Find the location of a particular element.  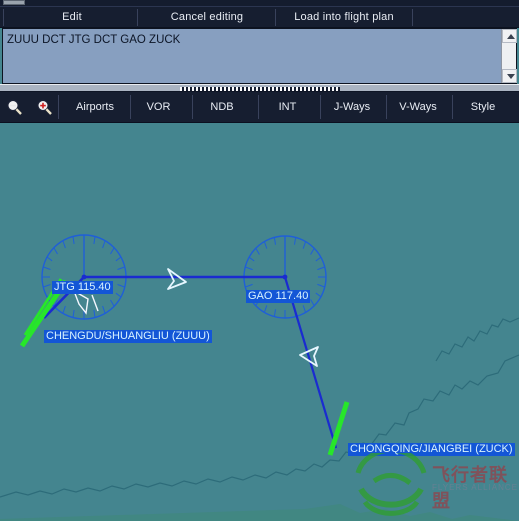

menu-item-edit: Edit is located at coordinates (72, 17).